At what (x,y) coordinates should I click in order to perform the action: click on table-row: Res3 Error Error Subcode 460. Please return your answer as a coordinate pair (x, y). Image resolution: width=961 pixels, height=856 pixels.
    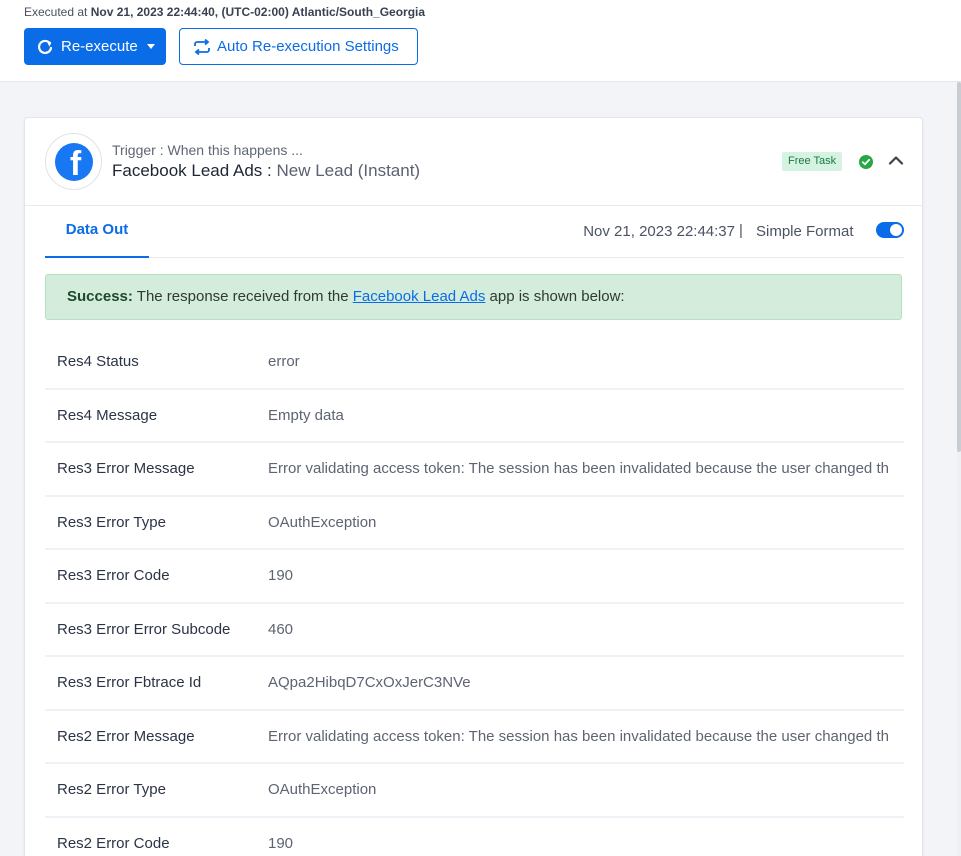
    Looking at the image, I should click on (474, 630).